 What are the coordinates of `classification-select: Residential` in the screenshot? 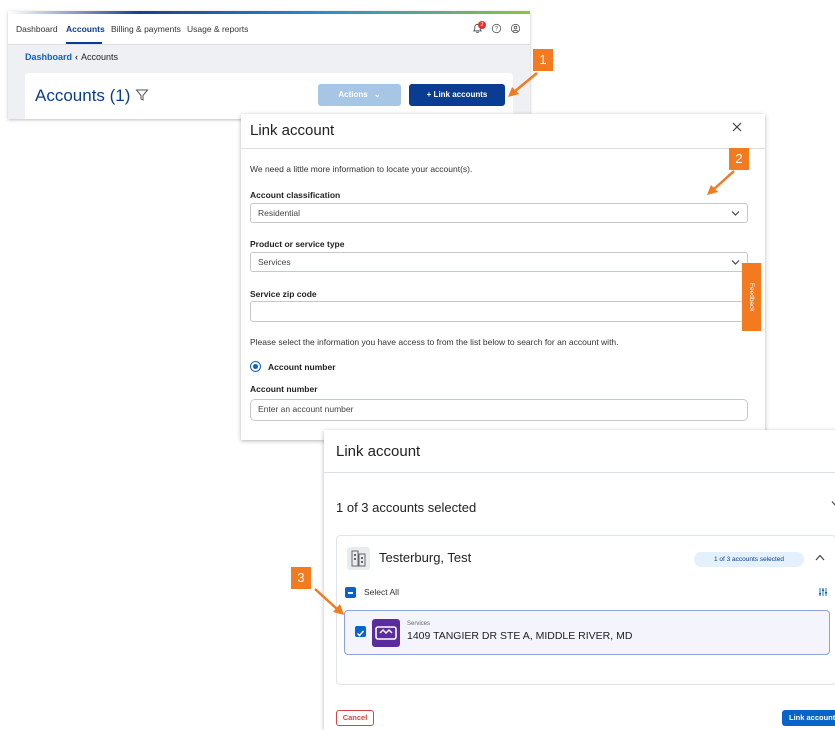 It's located at (499, 213).